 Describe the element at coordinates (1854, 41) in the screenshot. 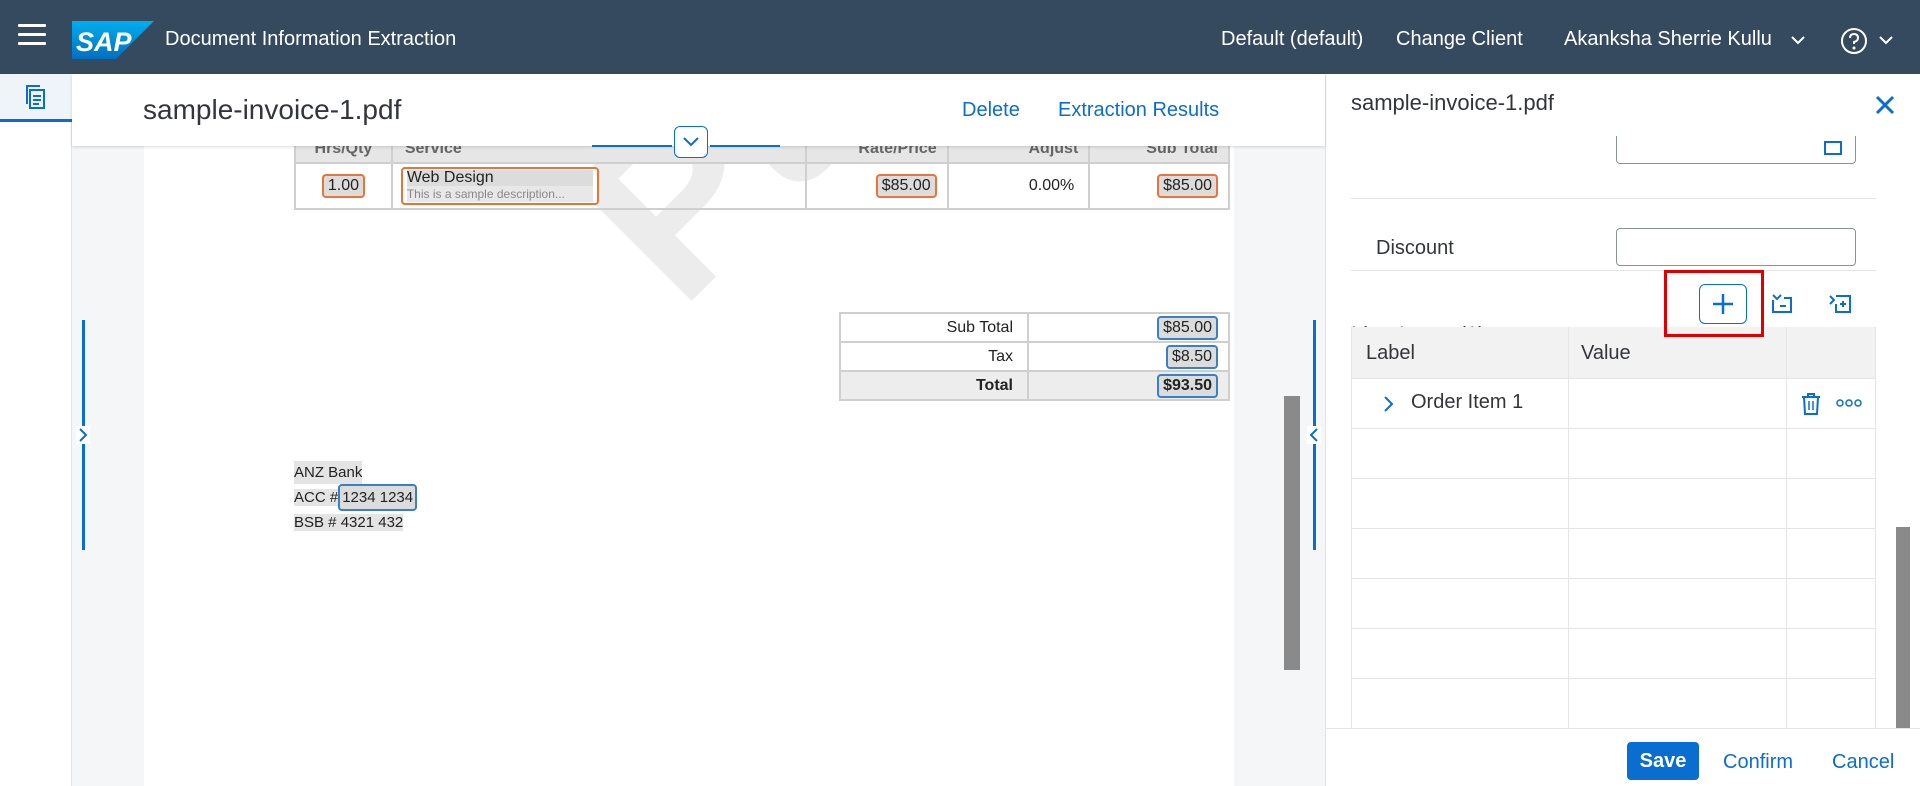

I see `help-icon` at that location.